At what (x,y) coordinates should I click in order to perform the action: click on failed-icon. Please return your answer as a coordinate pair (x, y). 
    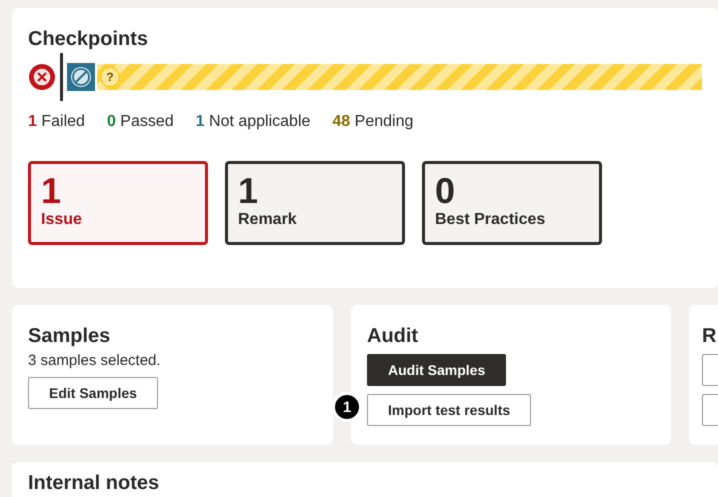
    Looking at the image, I should click on (42, 77).